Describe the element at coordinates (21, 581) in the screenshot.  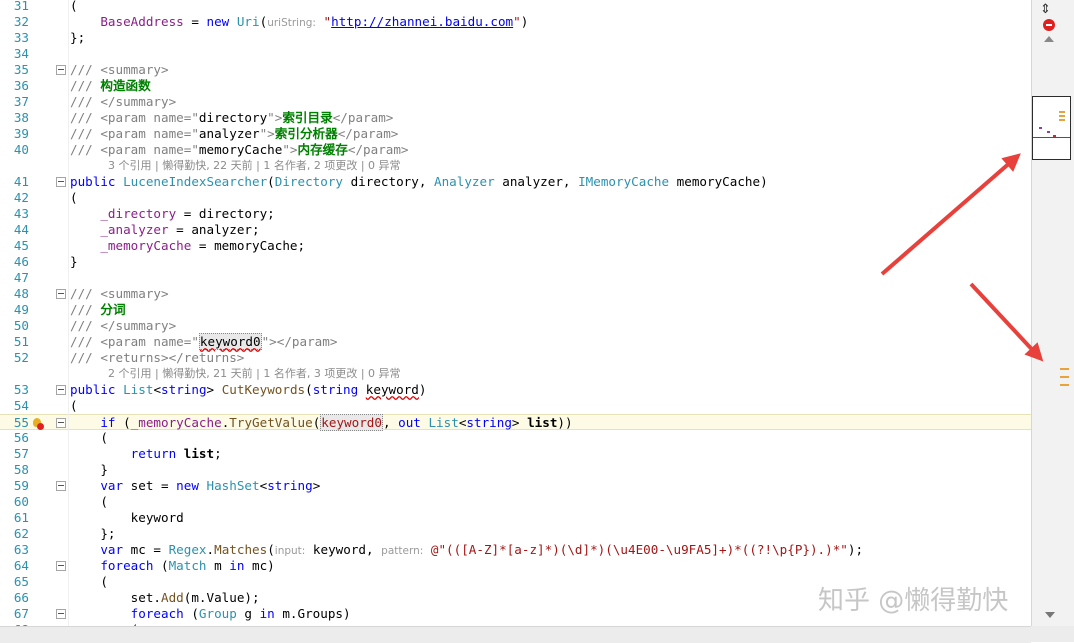
I see `line-number: 65` at that location.